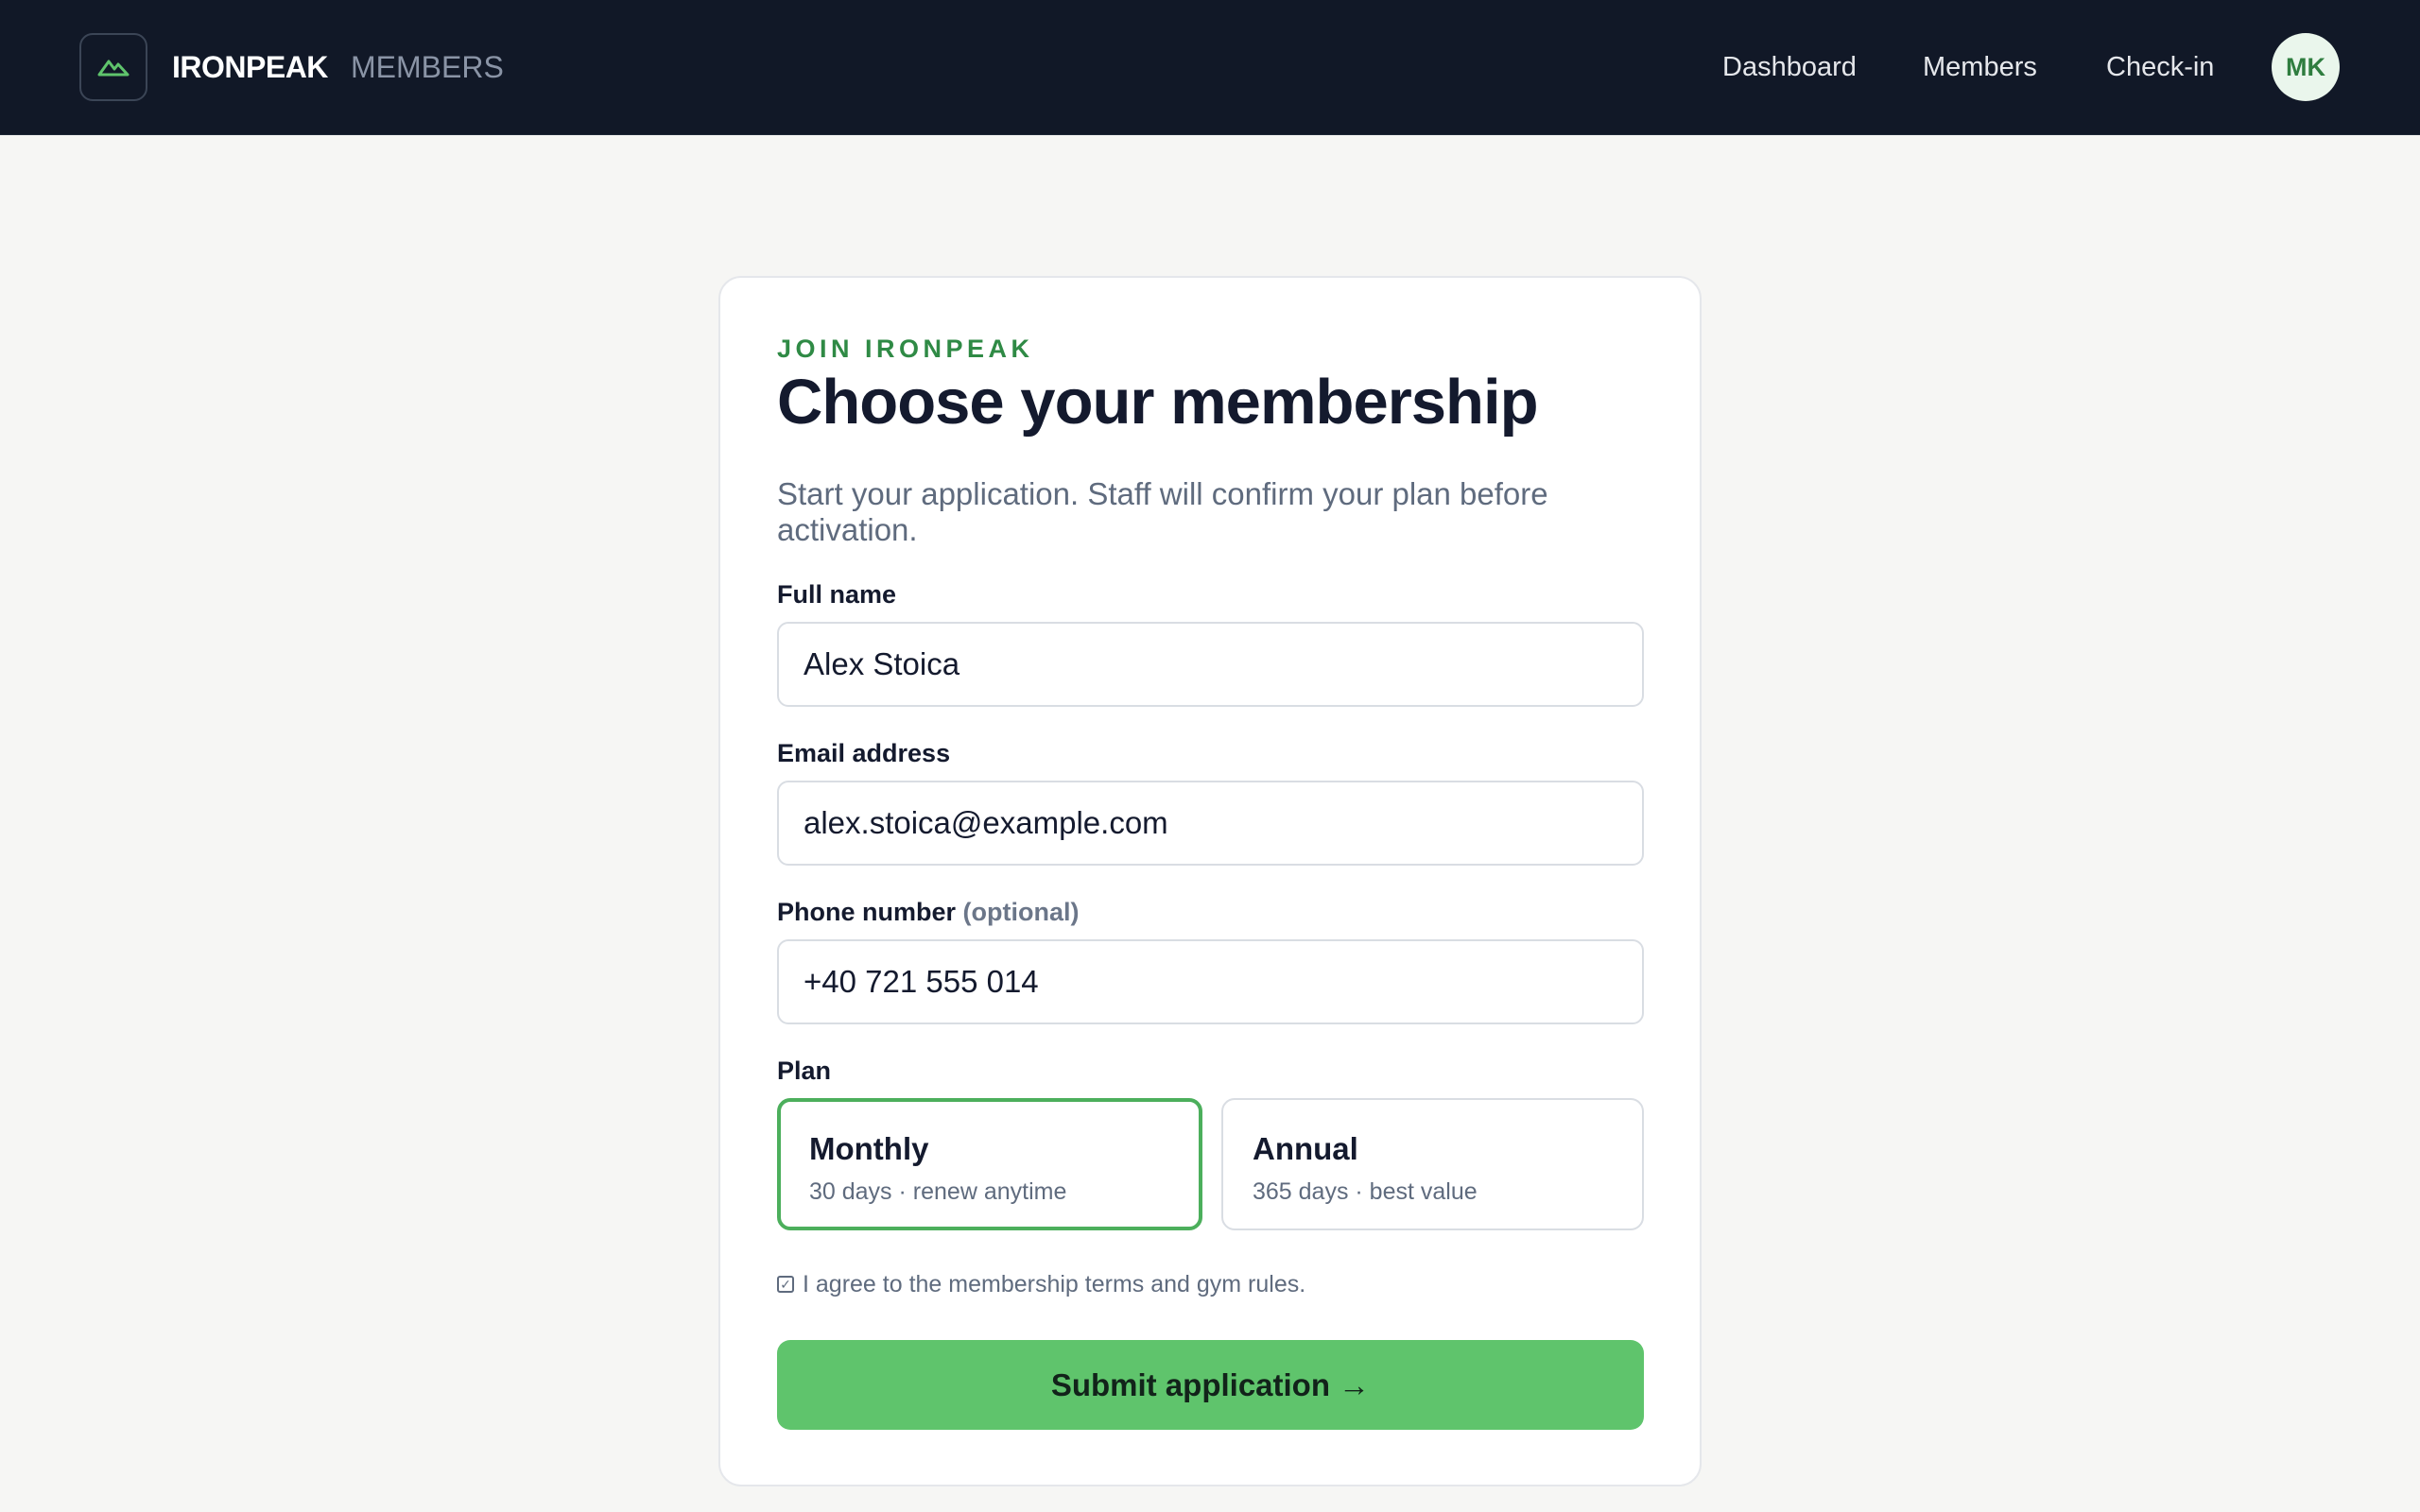  I want to click on phone-label-text: Phone number, so click(867, 912).